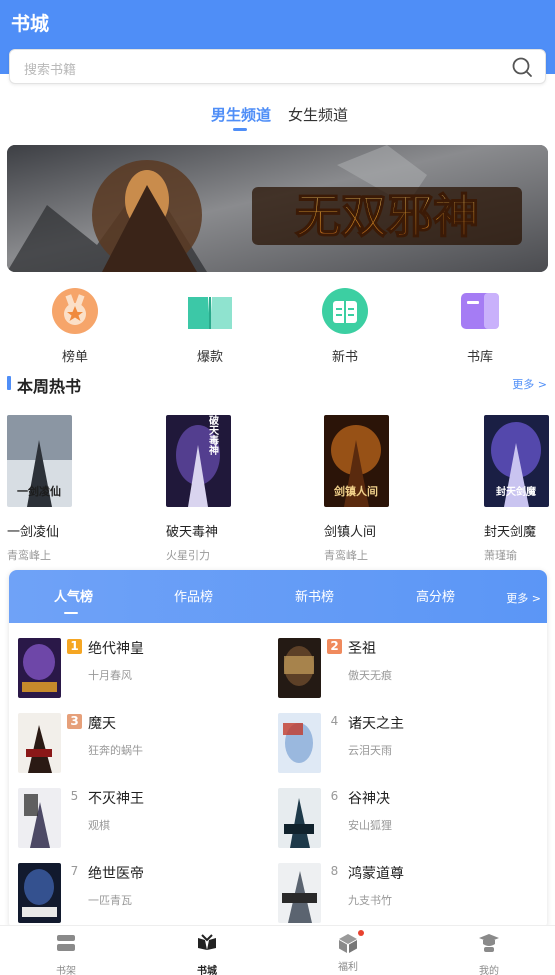 The image size is (555, 975). Describe the element at coordinates (278, 596) in the screenshot. I see `ranking-tabs: 人气榜 作品榜 新书榜 高分榜 更多 >` at that location.